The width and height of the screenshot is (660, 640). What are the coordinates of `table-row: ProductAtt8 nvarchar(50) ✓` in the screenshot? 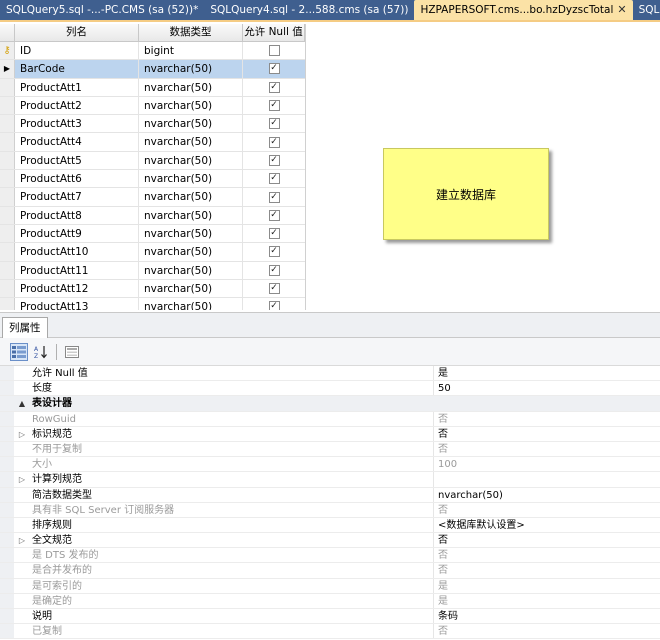 It's located at (152, 215).